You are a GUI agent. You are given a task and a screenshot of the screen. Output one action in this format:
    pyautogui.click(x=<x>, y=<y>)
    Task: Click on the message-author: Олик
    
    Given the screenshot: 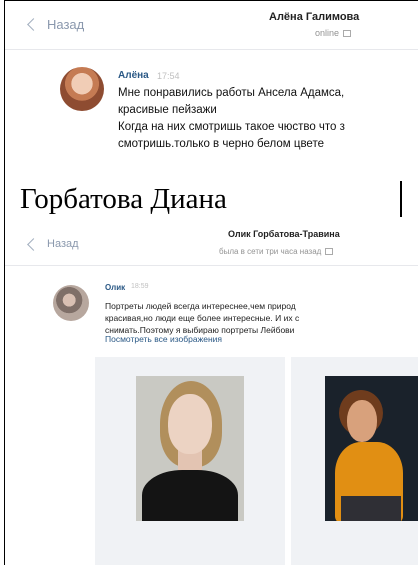 What is the action you would take?
    pyautogui.click(x=115, y=287)
    